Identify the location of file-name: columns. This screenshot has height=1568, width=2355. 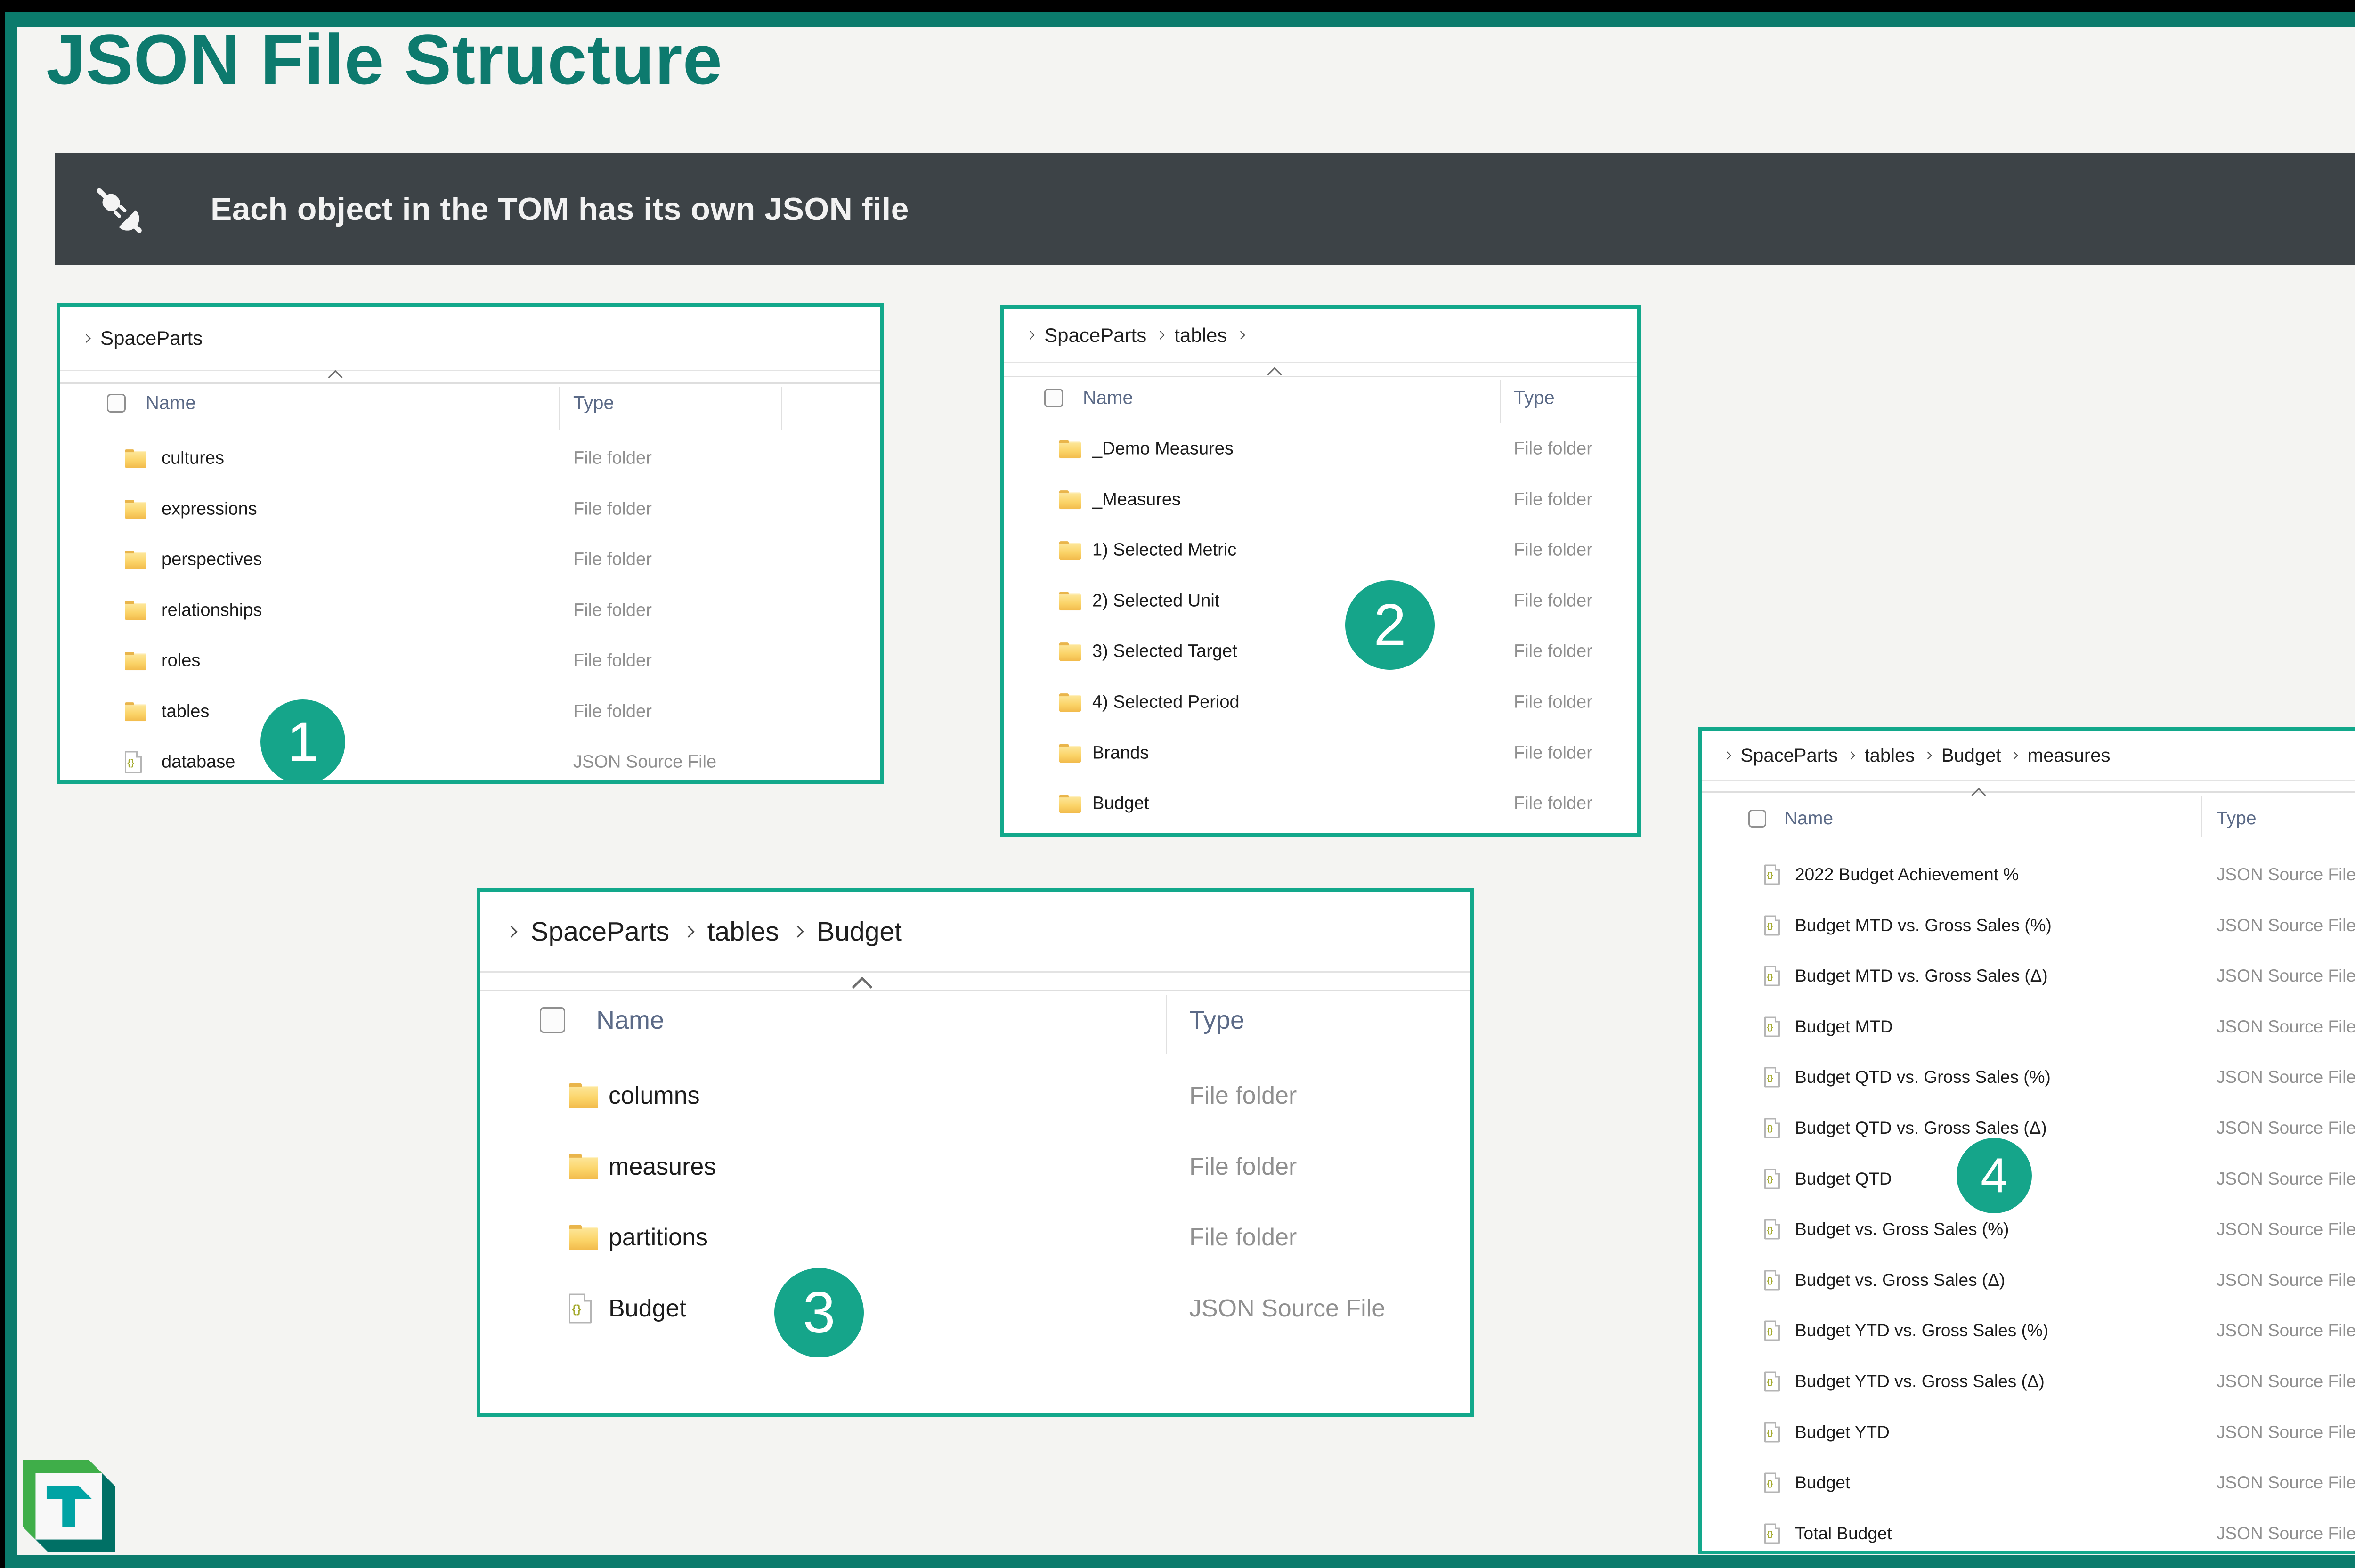
(654, 1095).